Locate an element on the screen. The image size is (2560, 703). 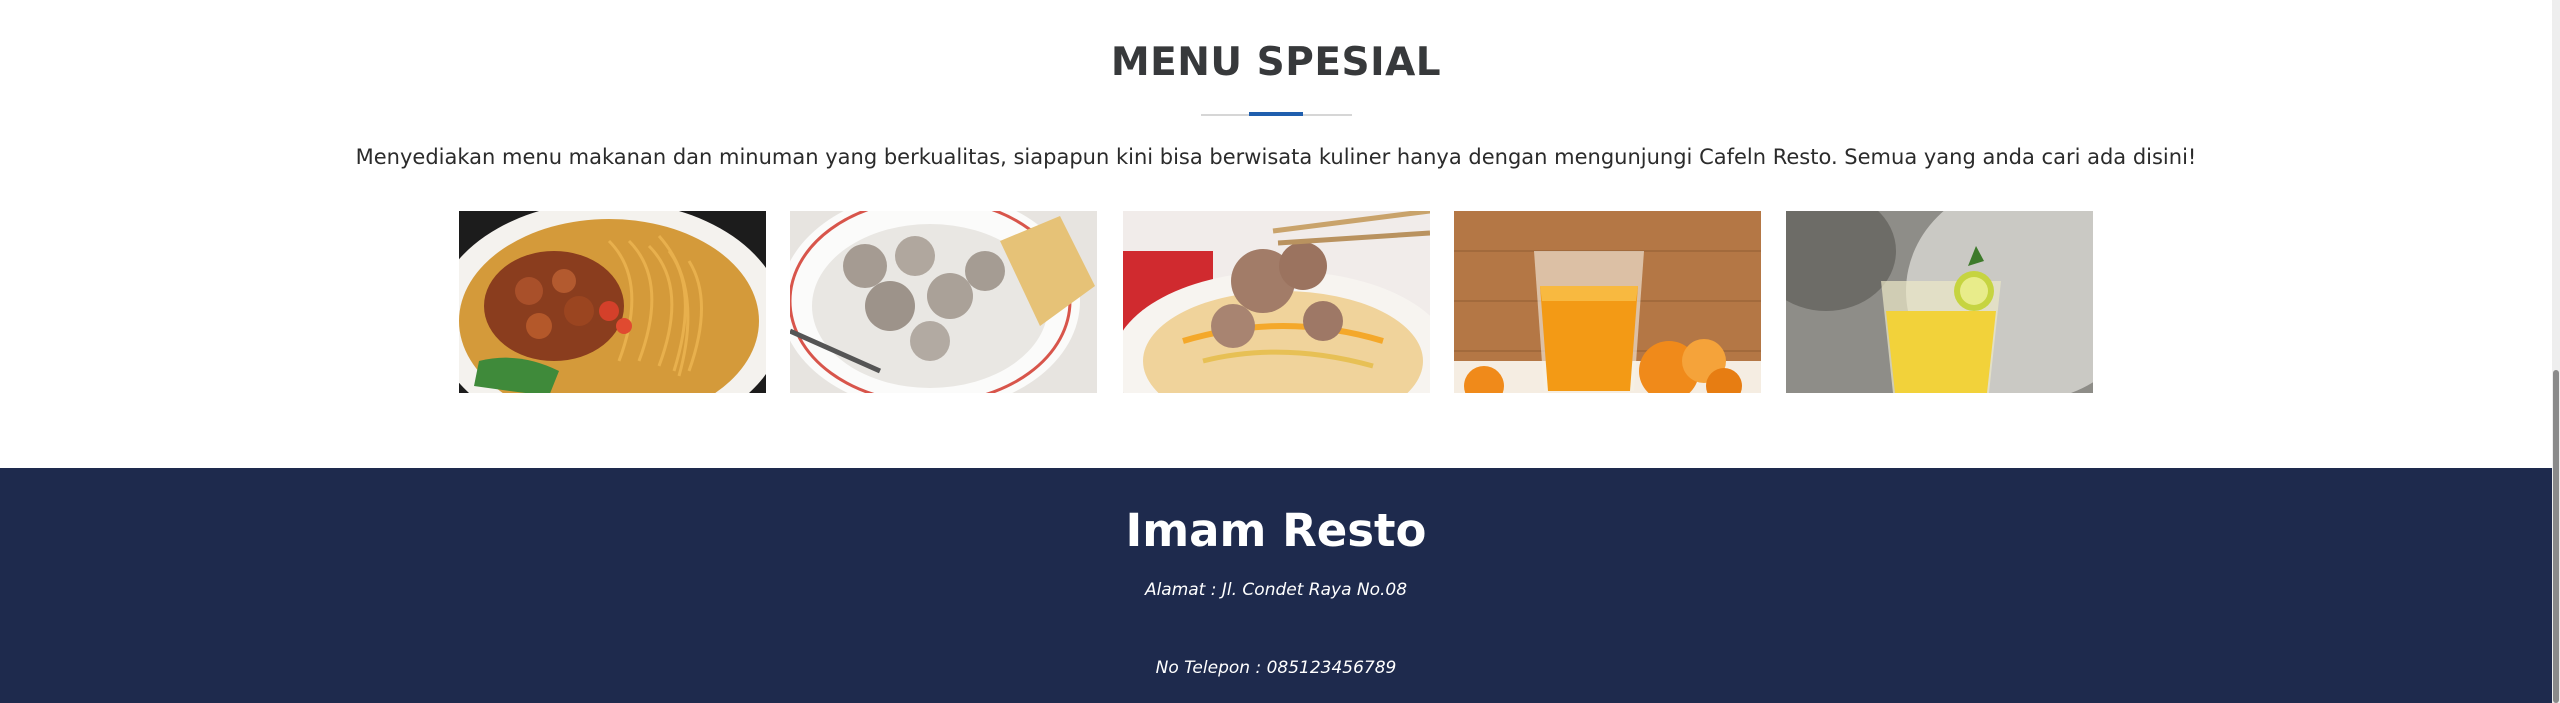
bakso-chopsticks-image is located at coordinates (1276, 302).